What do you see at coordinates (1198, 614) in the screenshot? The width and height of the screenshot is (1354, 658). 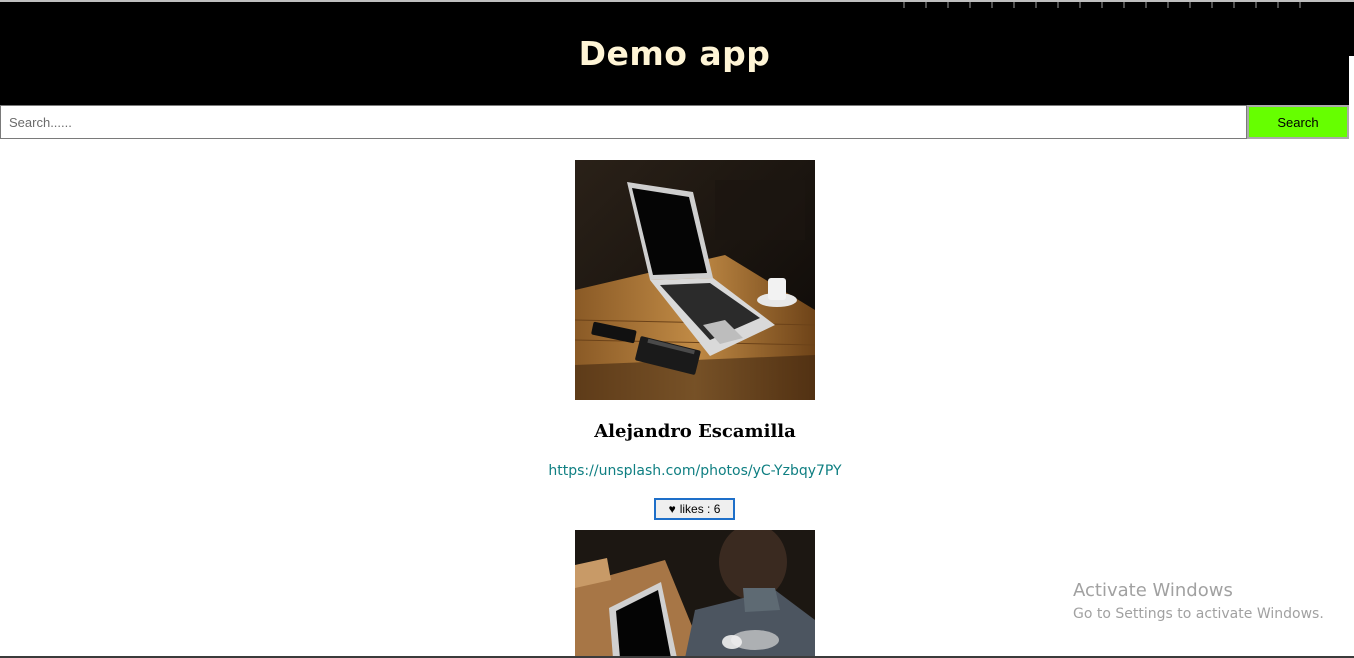 I see `watermark-subtitle: Go to Settings to activate Windows.` at bounding box center [1198, 614].